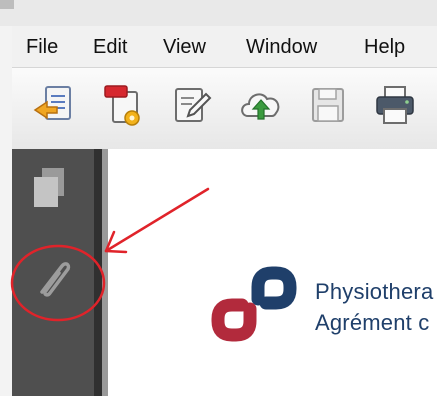  I want to click on menu-file: File, so click(42, 47).